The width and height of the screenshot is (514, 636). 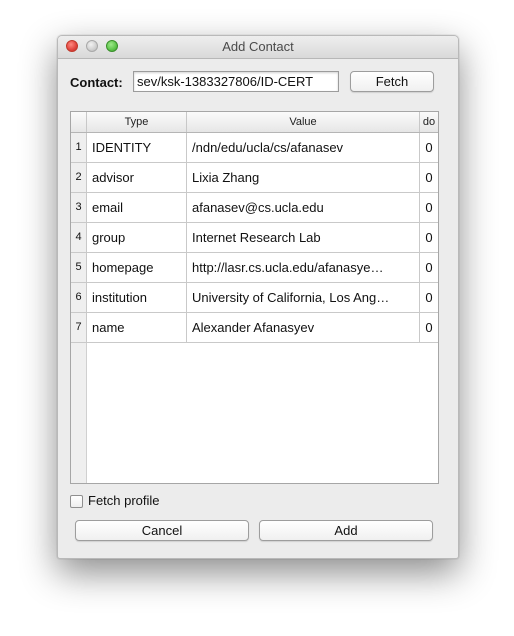 I want to click on value-cell: Internet Research Lab, so click(x=303, y=237).